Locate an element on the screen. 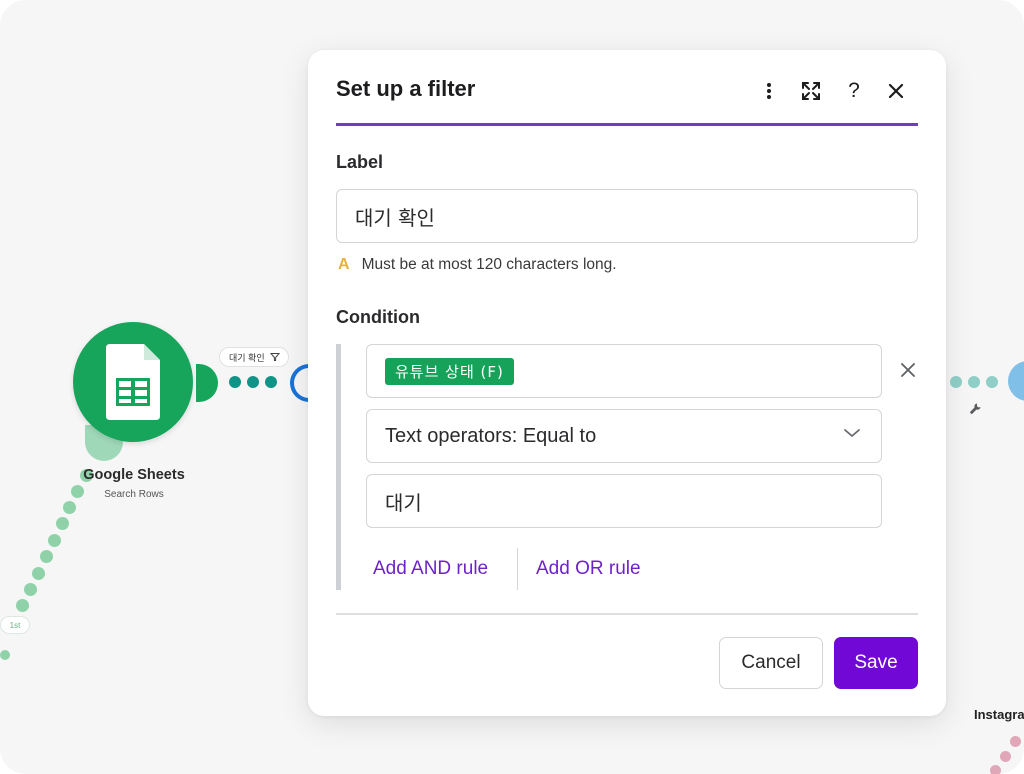 This screenshot has height=774, width=1024. field-chip: 유튜브 상태 (F) is located at coordinates (449, 371).